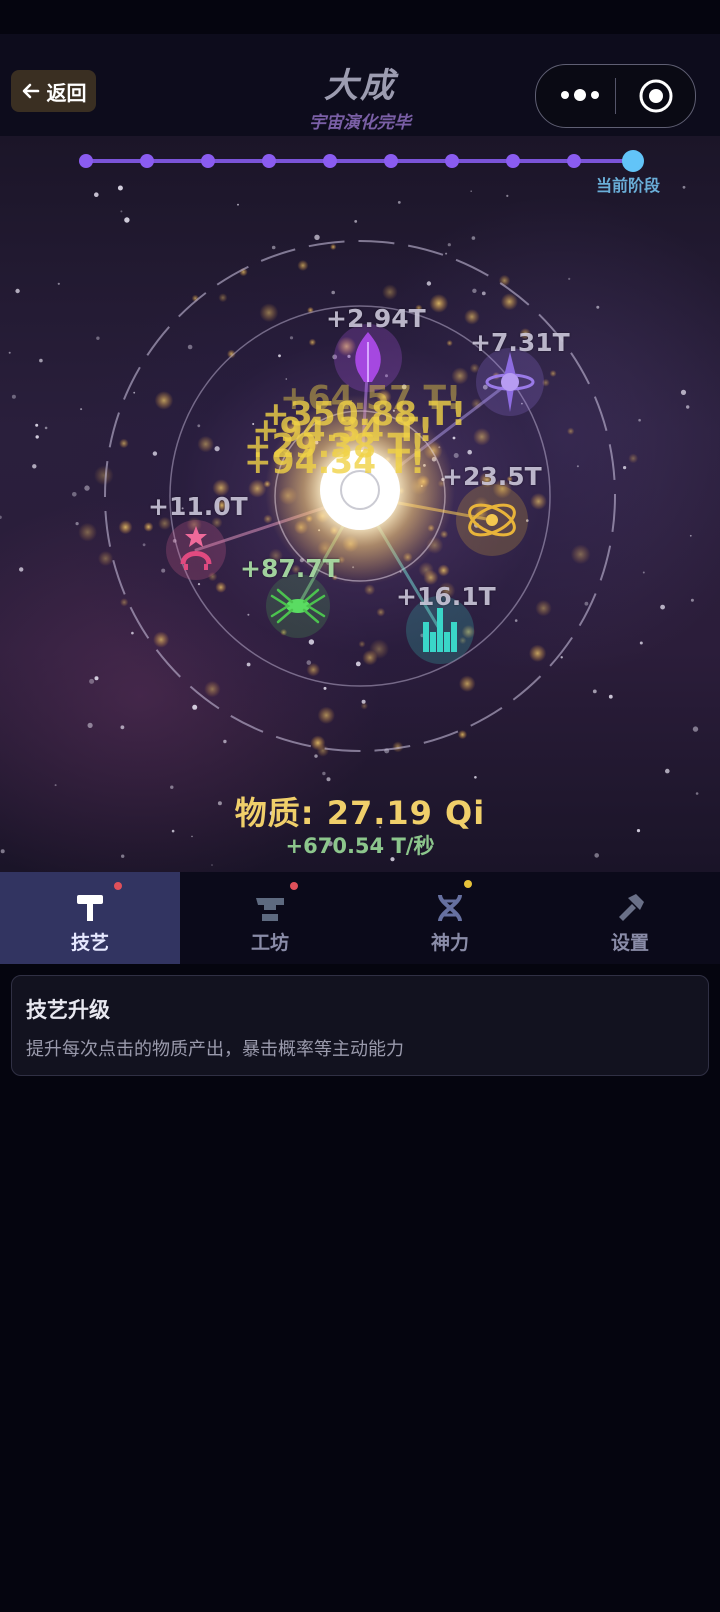 The image size is (720, 1612). What do you see at coordinates (196, 550) in the screenshot?
I see `star-creature-planet` at bounding box center [196, 550].